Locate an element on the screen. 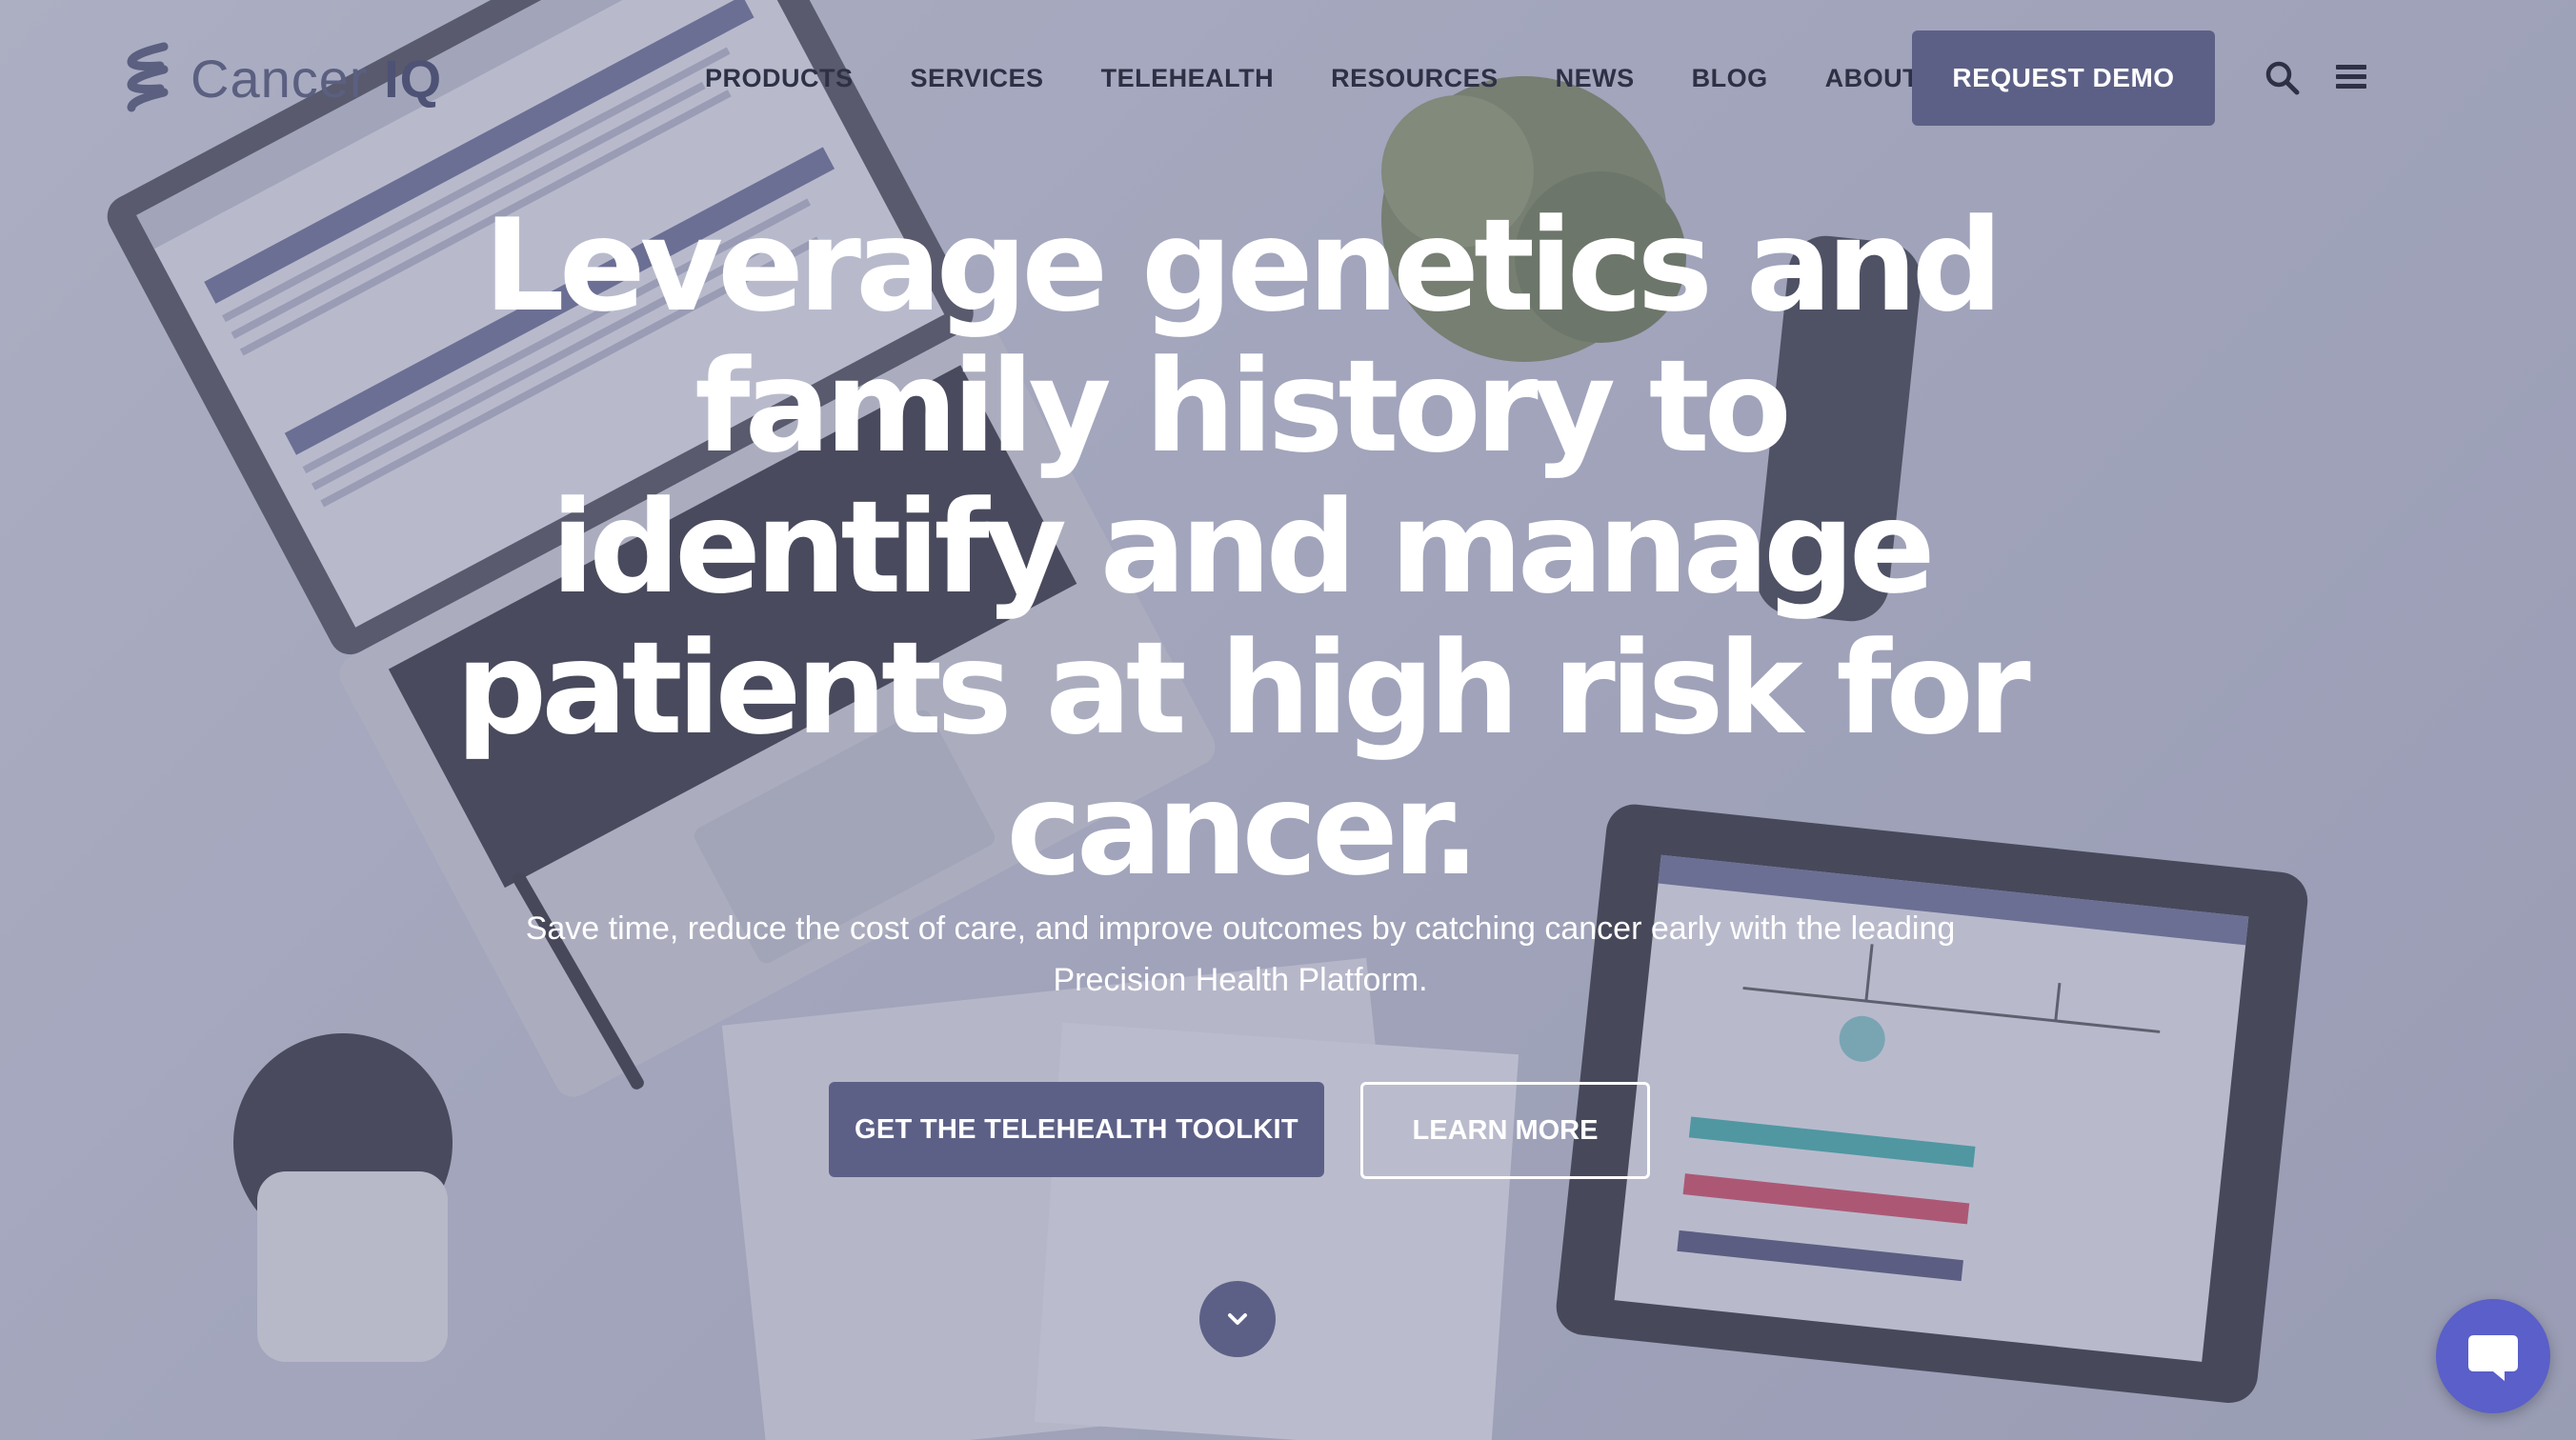 The image size is (2576, 1440). hamburger-menu-icon is located at coordinates (2351, 77).